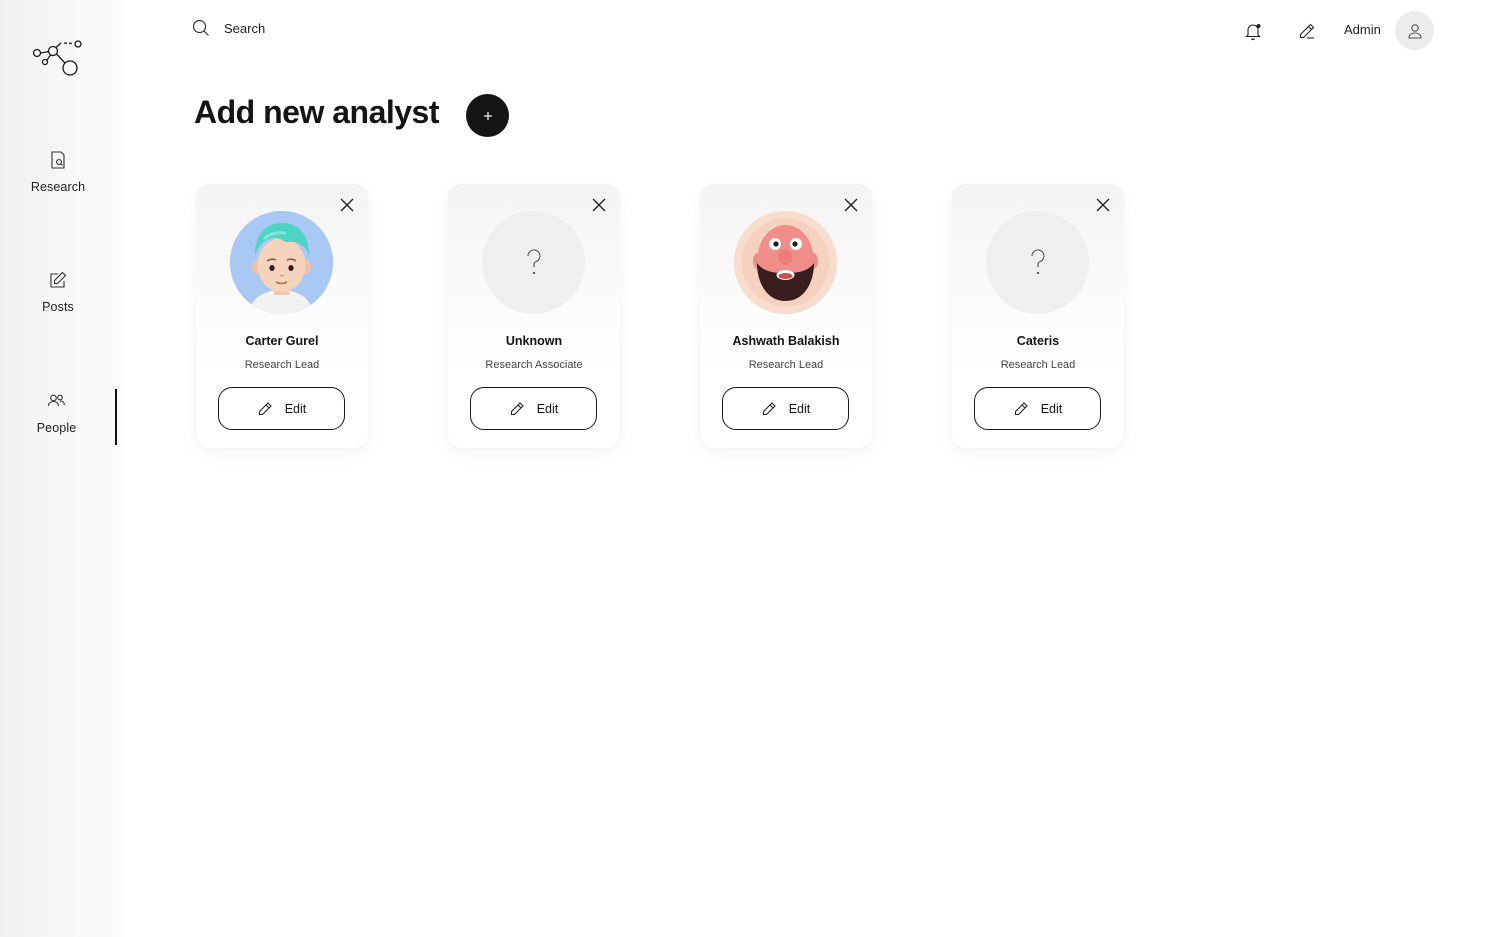  Describe the element at coordinates (786, 316) in the screenshot. I see `analyst-card: Ashwath Balakish Research Lead Edit` at that location.